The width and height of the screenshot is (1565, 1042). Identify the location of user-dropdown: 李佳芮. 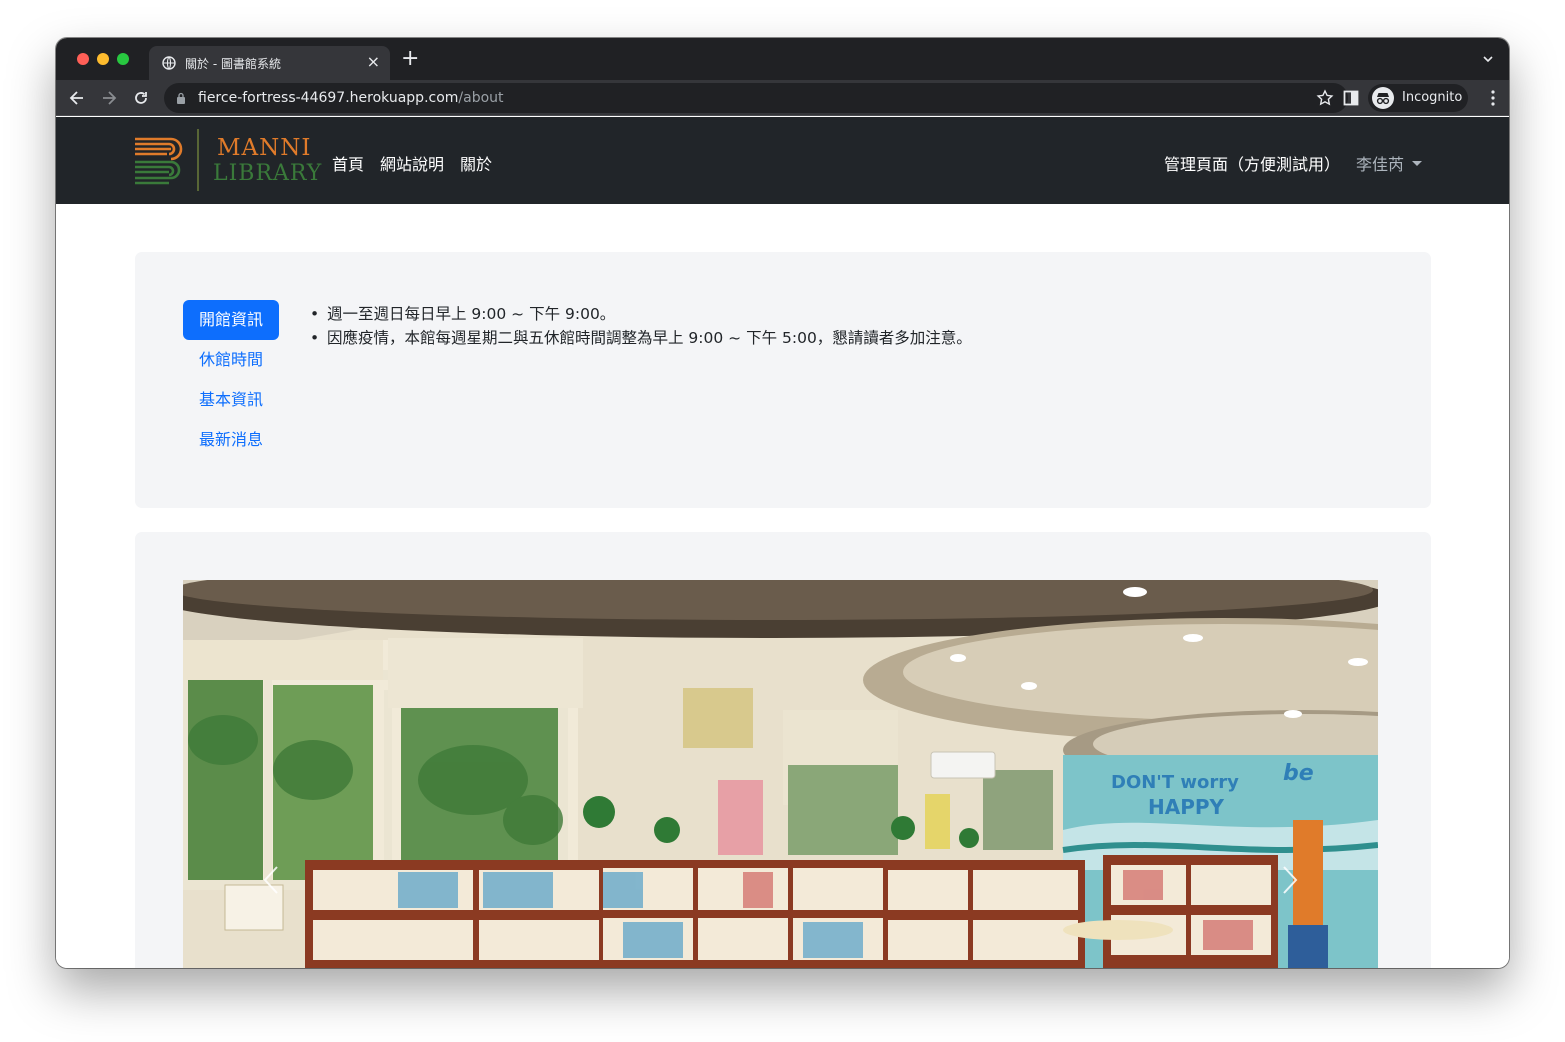
(1389, 163).